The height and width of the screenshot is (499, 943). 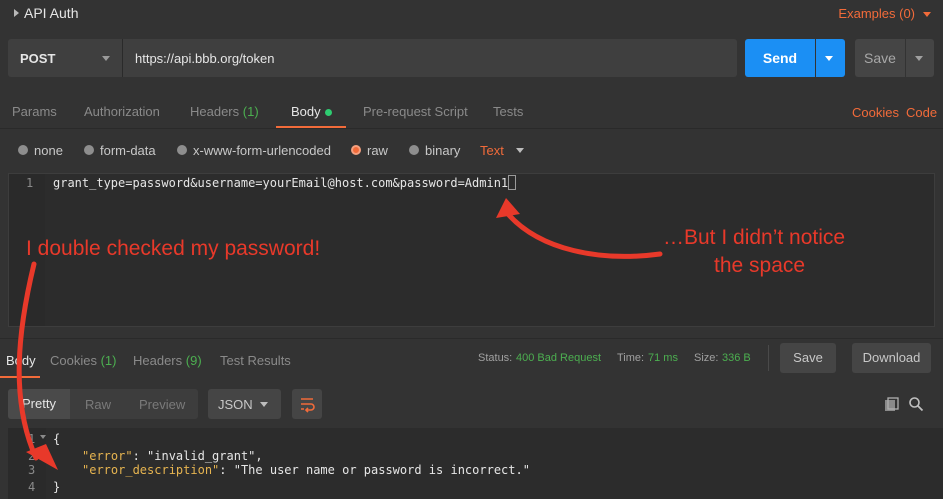 I want to click on annotation-right-line1: …But I didn’t notice, so click(x=754, y=237).